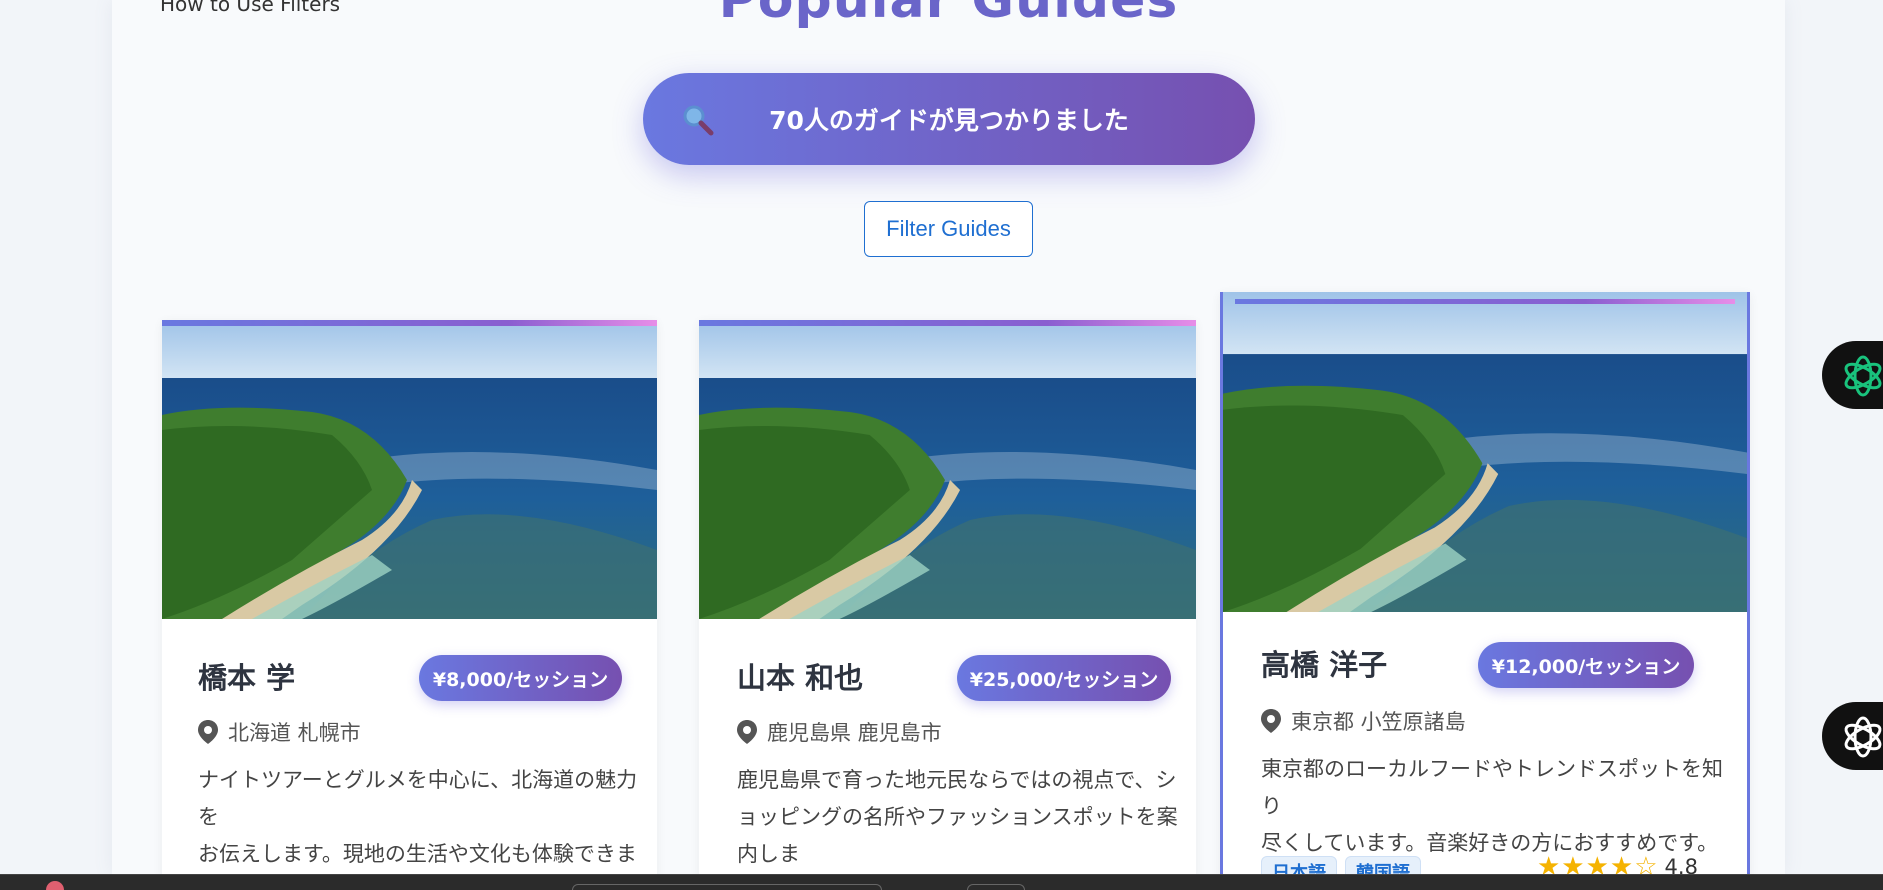 Image resolution: width=1883 pixels, height=890 pixels. What do you see at coordinates (417, 854) in the screenshot?
I see `description-line: お伝えします。現地の生活や文化も体験できま` at bounding box center [417, 854].